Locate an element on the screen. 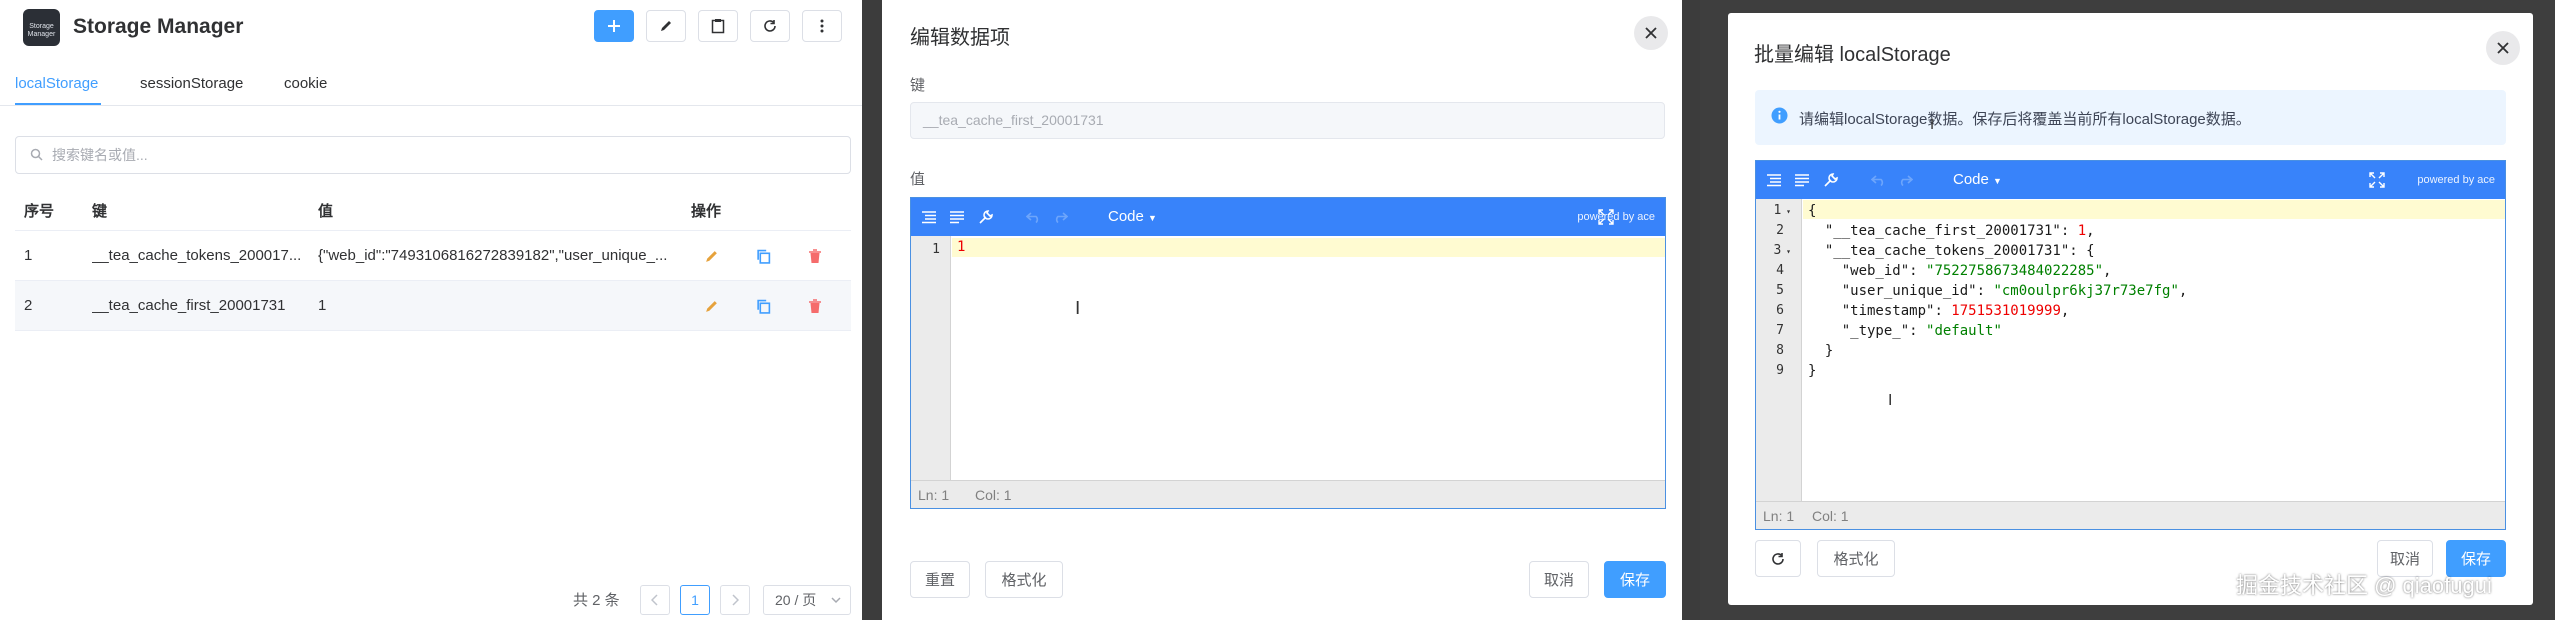 This screenshot has width=2555, height=620. search-input is located at coordinates (442, 155).